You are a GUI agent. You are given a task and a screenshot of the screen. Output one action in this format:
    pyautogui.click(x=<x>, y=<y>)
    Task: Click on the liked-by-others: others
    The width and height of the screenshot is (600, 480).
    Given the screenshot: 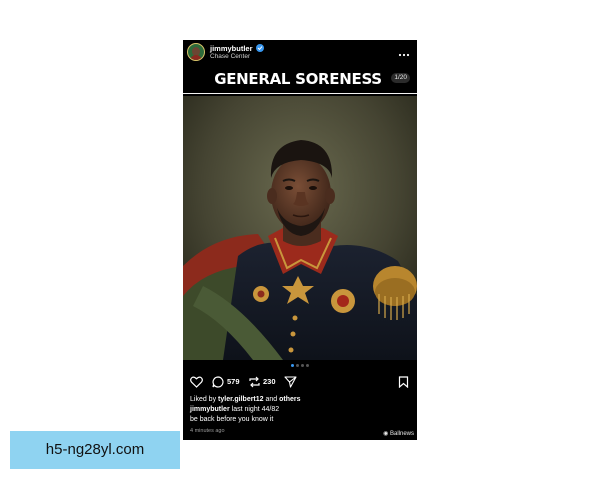 What is the action you would take?
    pyautogui.click(x=289, y=399)
    